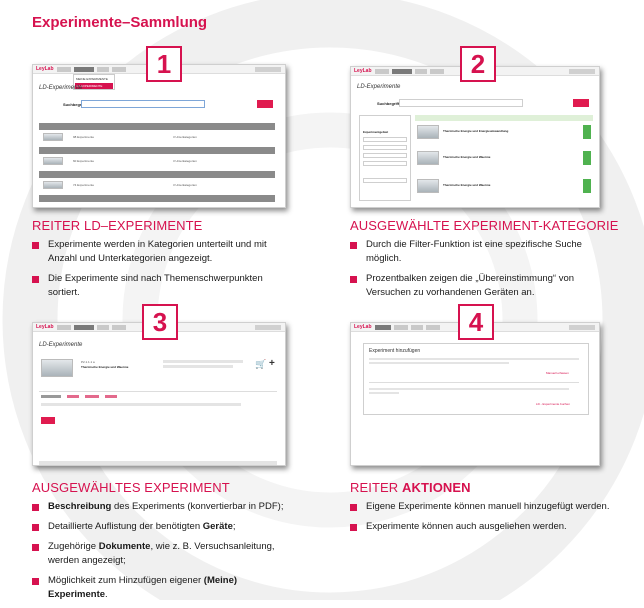  Describe the element at coordinates (61, 345) in the screenshot. I see `mini-heading-3: LD-Experimente` at that location.